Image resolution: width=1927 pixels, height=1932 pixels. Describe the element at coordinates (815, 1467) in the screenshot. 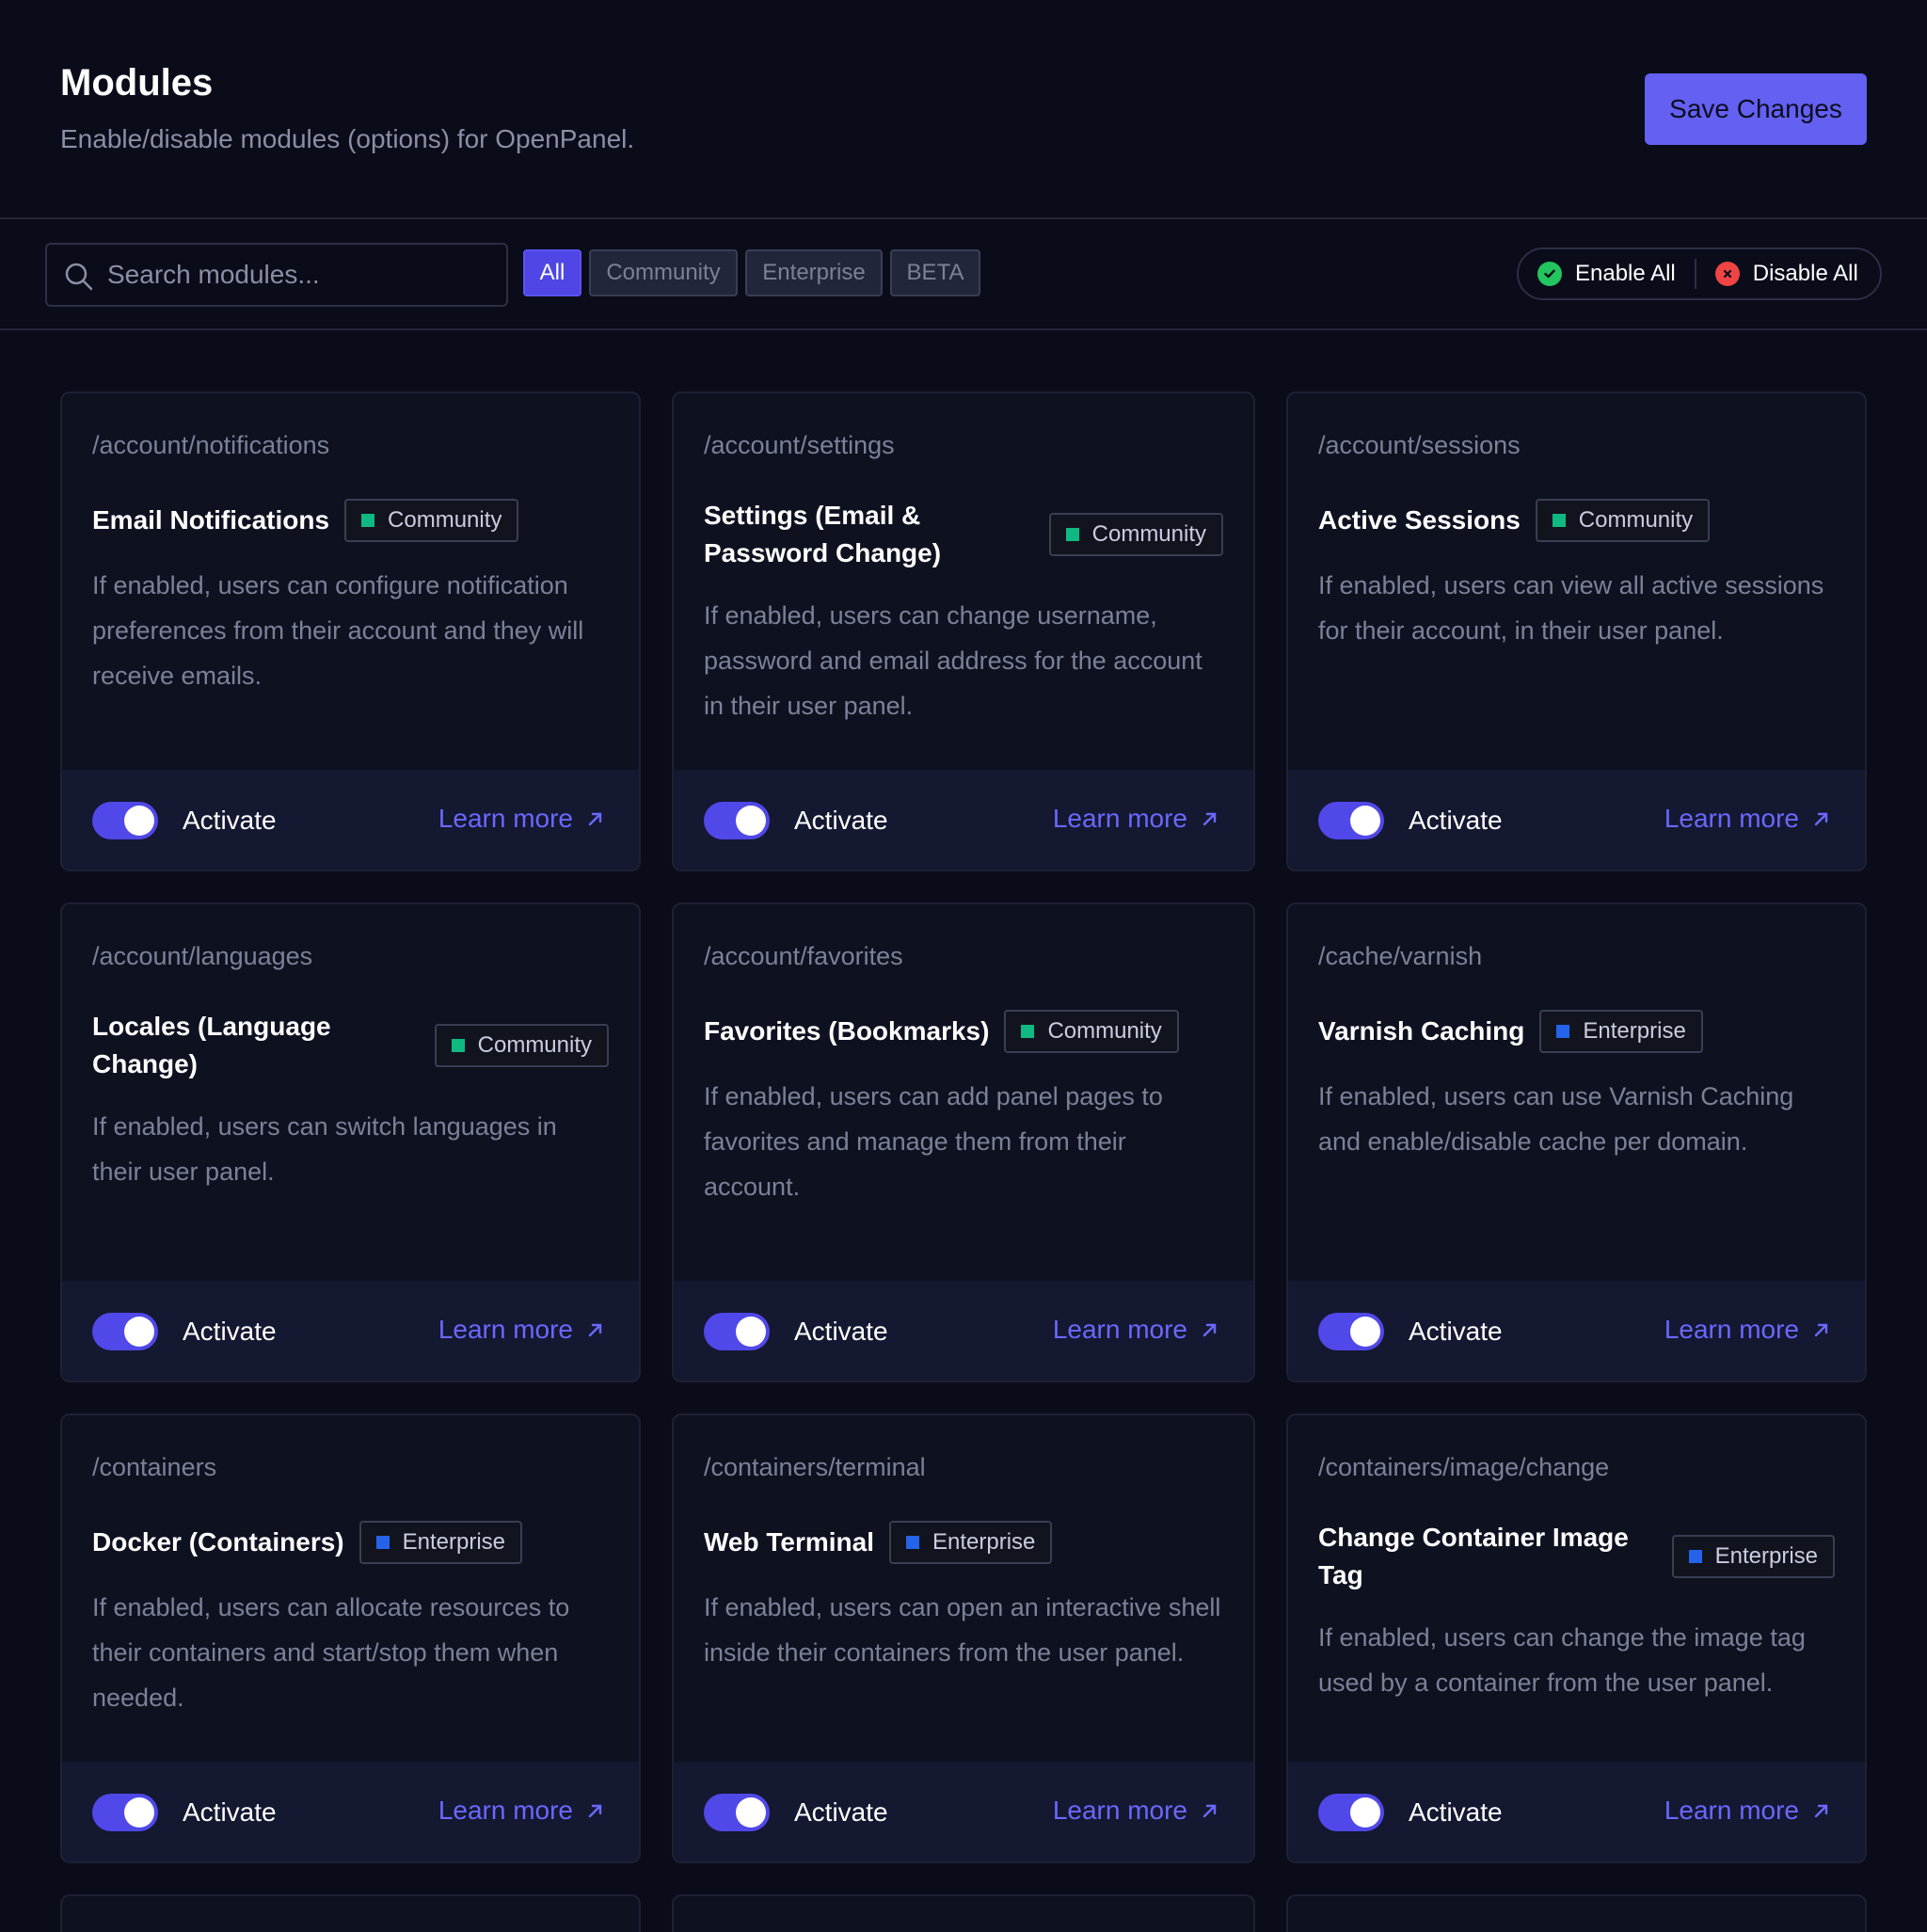

I see `module-path: /containers/terminal` at that location.